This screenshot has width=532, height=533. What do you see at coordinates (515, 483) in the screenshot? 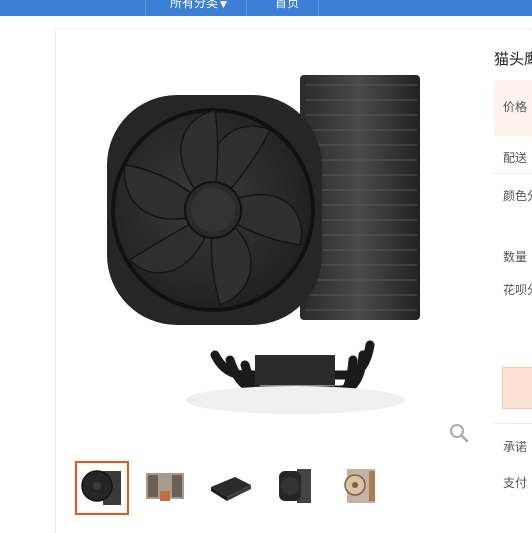
I see `payment-label: 支付` at bounding box center [515, 483].